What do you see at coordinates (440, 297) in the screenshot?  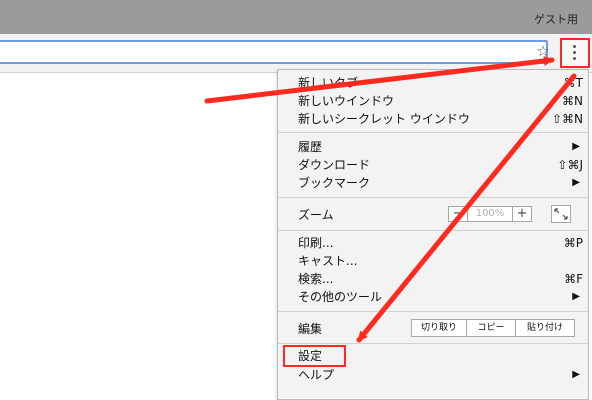 I see `menu-item-more-tools: その他のツール ▶` at bounding box center [440, 297].